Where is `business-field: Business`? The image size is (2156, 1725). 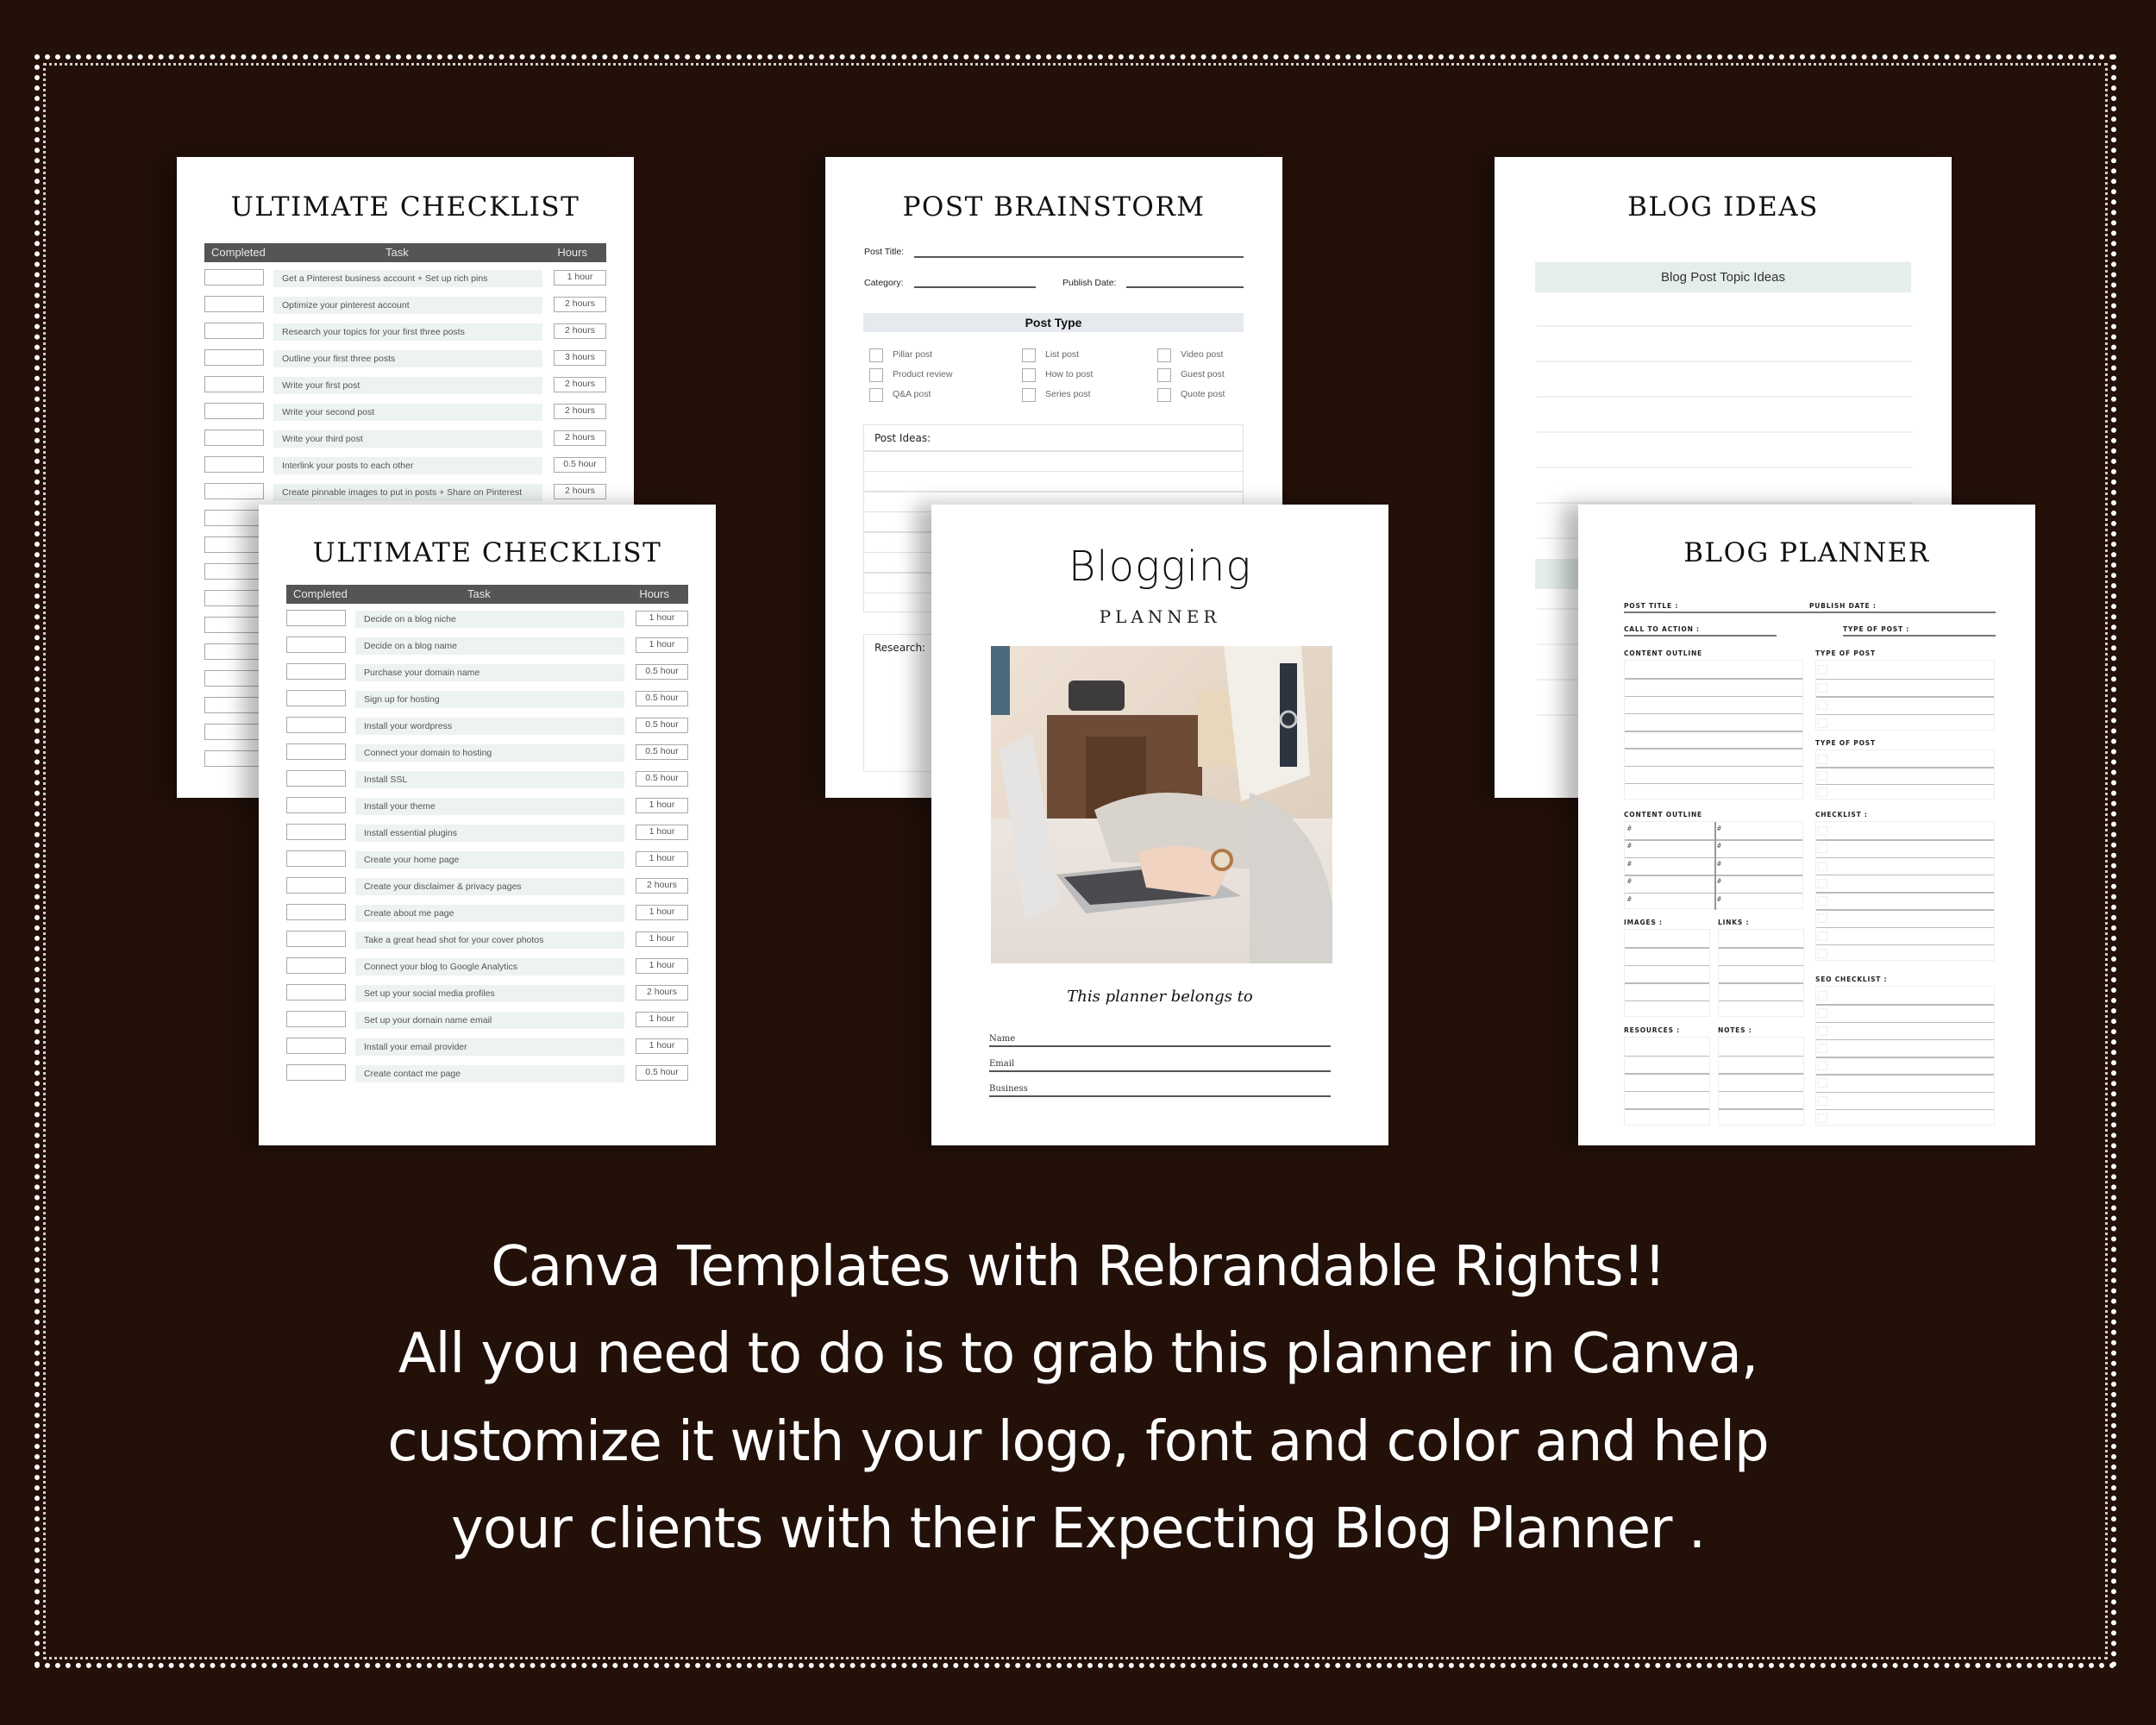
business-field: Business is located at coordinates (1160, 1086).